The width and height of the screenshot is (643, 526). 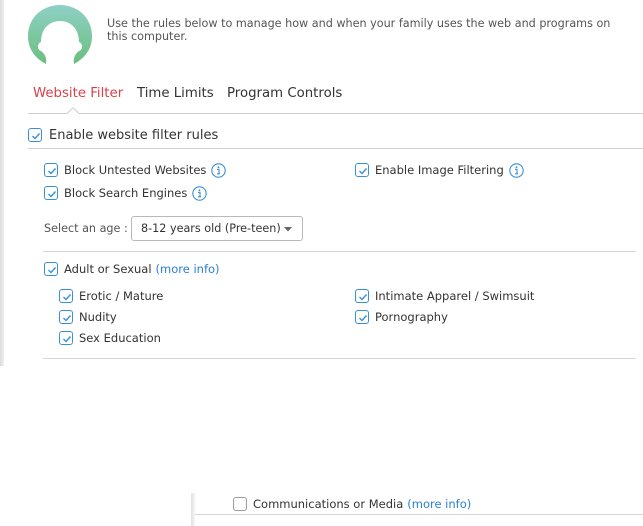 What do you see at coordinates (439, 504) in the screenshot?
I see `communications-more-info-link: (more info)` at bounding box center [439, 504].